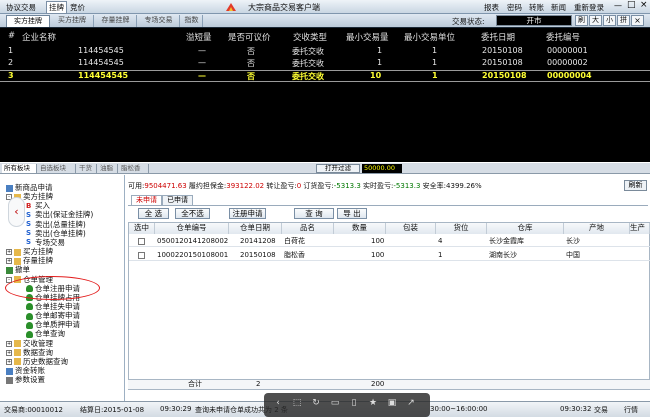 The height and width of the screenshot is (417, 650). Describe the element at coordinates (411, 403) in the screenshot. I see `share-icon: ↗` at that location.